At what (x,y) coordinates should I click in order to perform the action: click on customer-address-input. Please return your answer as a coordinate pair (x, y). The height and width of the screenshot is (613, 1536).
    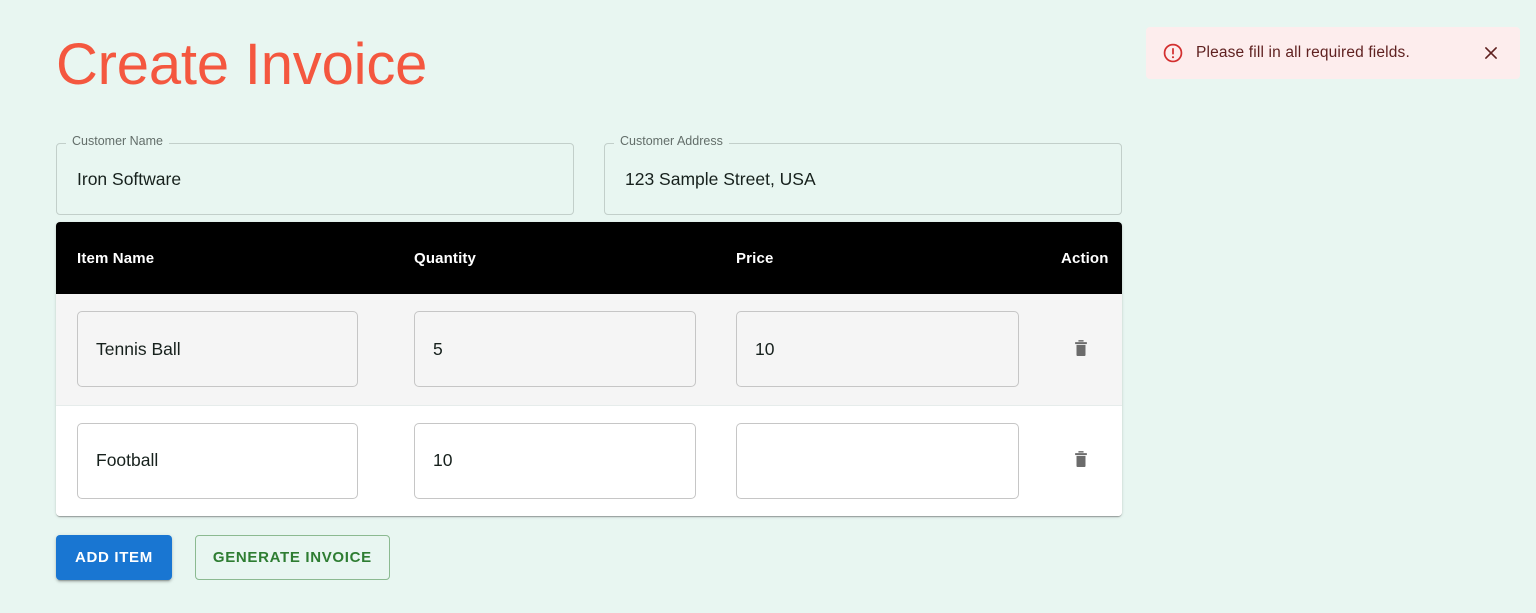
    Looking at the image, I should click on (863, 179).